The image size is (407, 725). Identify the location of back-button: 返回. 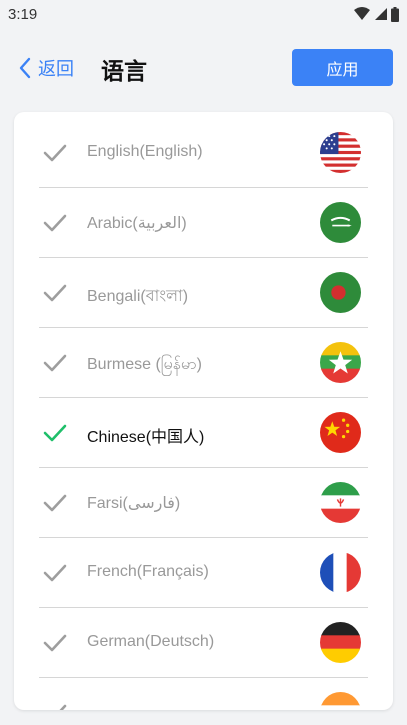
(46, 68).